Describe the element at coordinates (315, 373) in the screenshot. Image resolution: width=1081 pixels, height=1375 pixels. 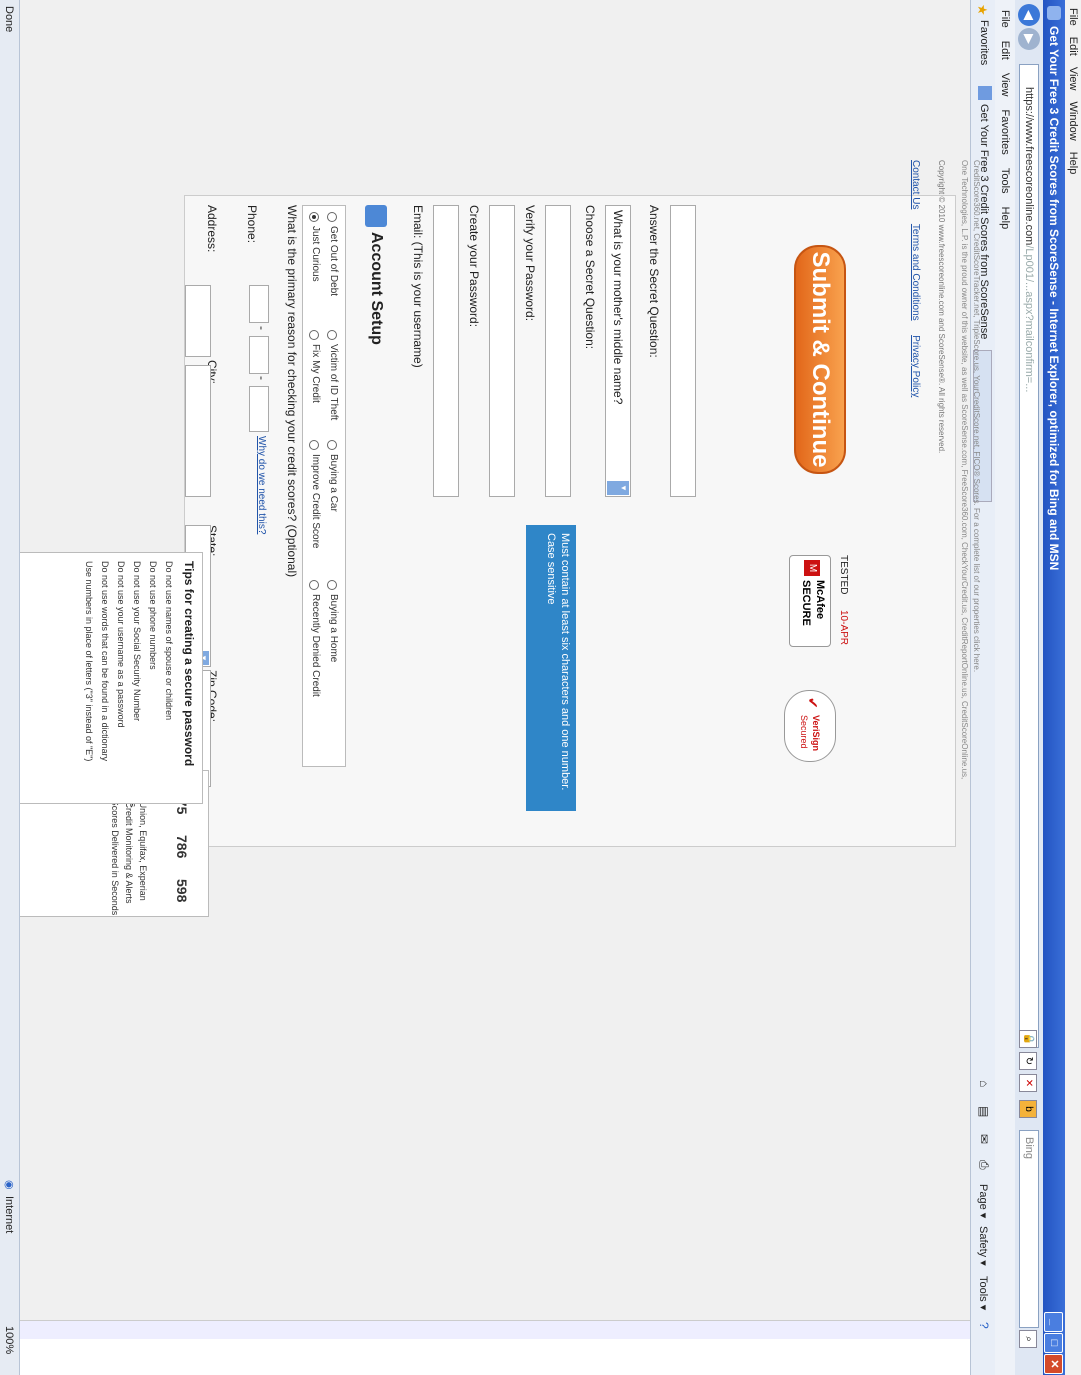
I see `reason-fix-credit-label: Fix My Credit` at that location.